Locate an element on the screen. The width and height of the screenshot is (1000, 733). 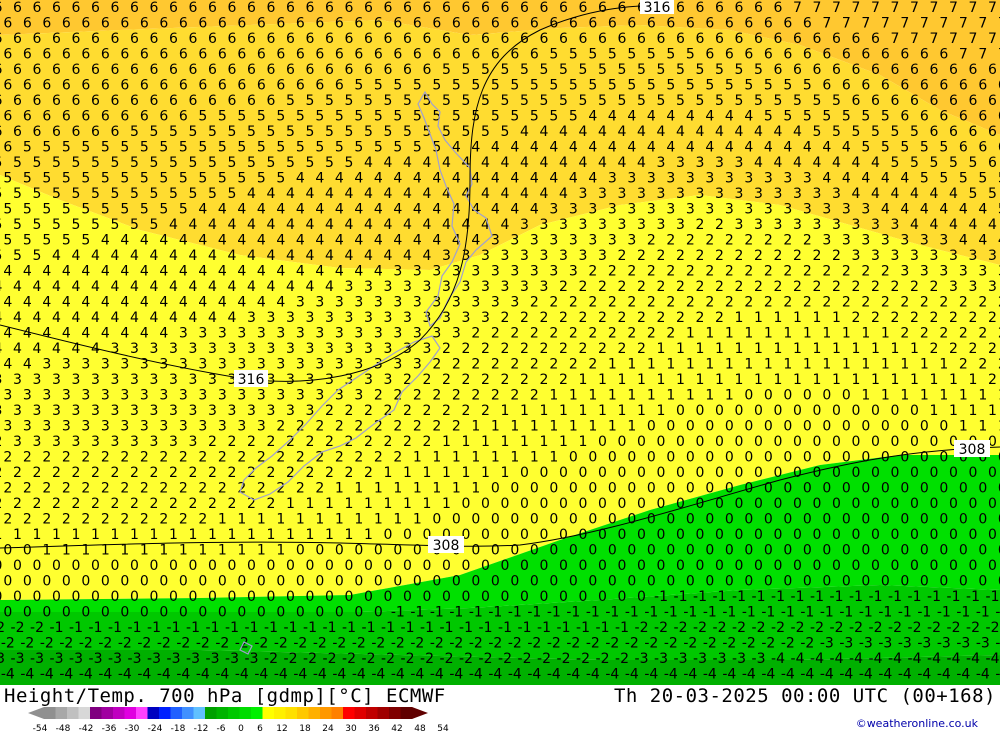
temperature-value: -4 is located at coordinates (866, 675).